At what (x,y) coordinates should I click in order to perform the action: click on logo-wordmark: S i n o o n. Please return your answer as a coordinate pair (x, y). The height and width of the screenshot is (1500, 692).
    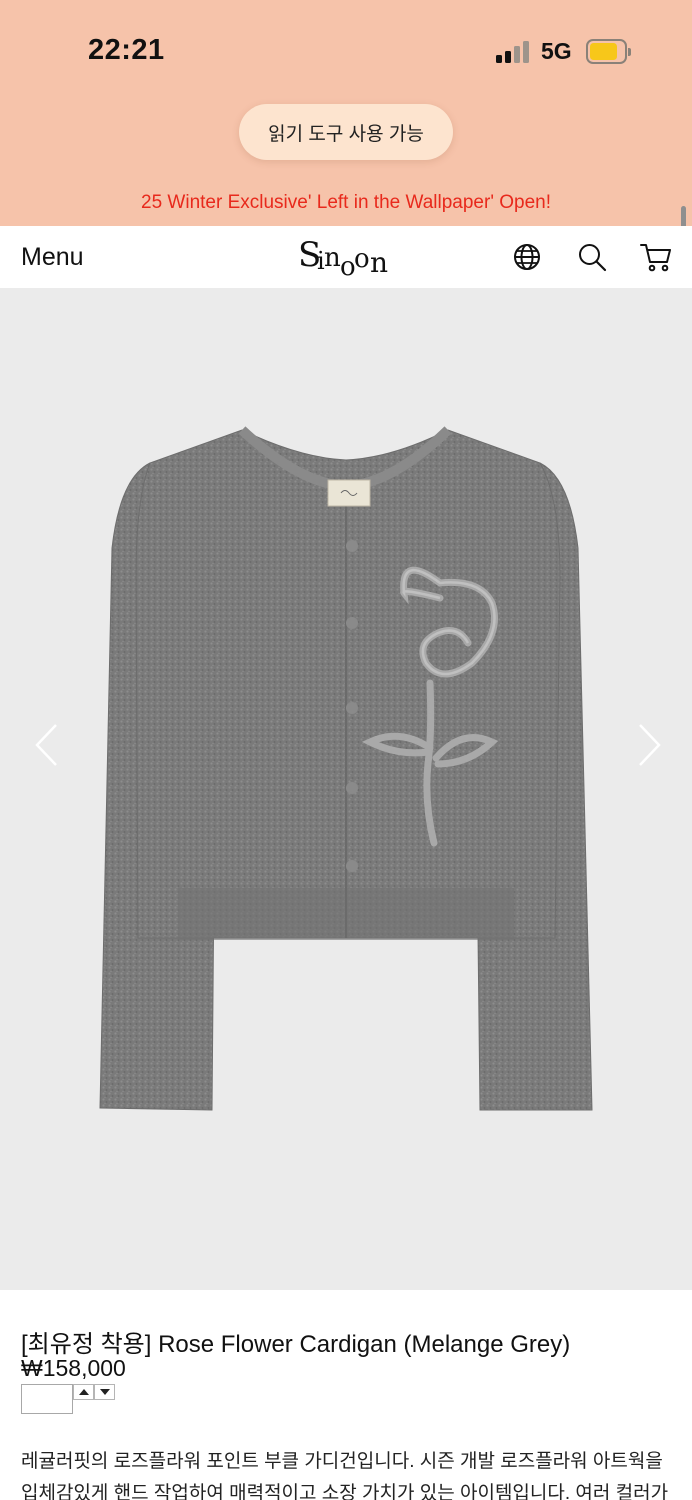
    Looking at the image, I should click on (344, 258).